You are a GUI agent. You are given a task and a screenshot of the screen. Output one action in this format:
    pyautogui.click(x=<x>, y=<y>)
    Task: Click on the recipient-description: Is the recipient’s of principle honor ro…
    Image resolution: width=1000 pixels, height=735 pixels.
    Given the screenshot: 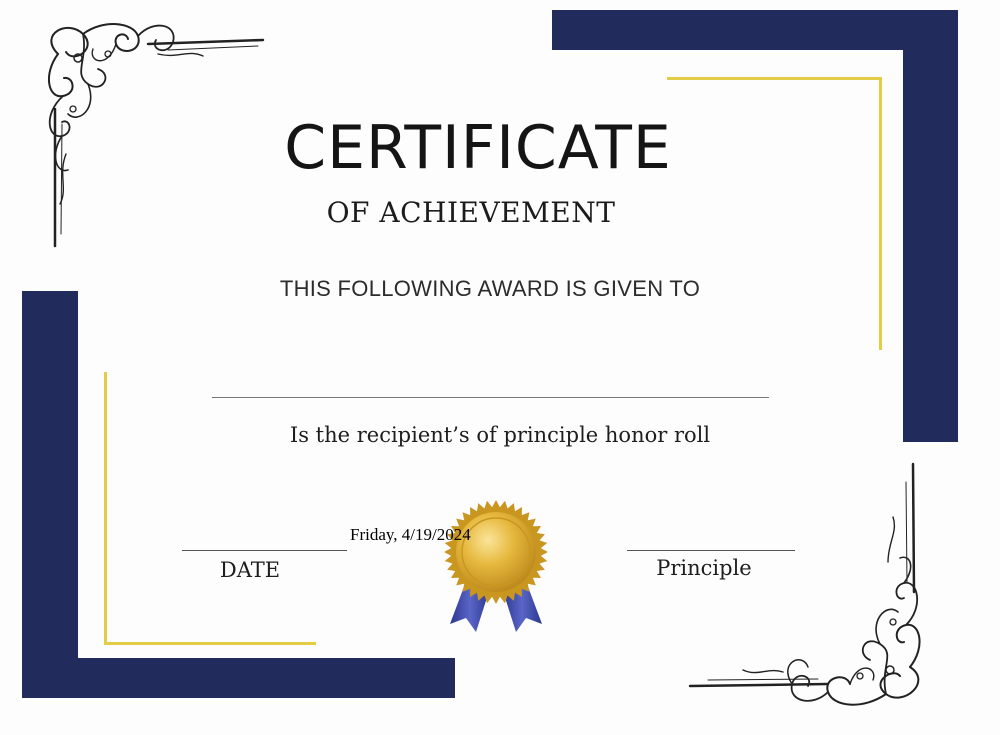 What is the action you would take?
    pyautogui.click(x=500, y=435)
    